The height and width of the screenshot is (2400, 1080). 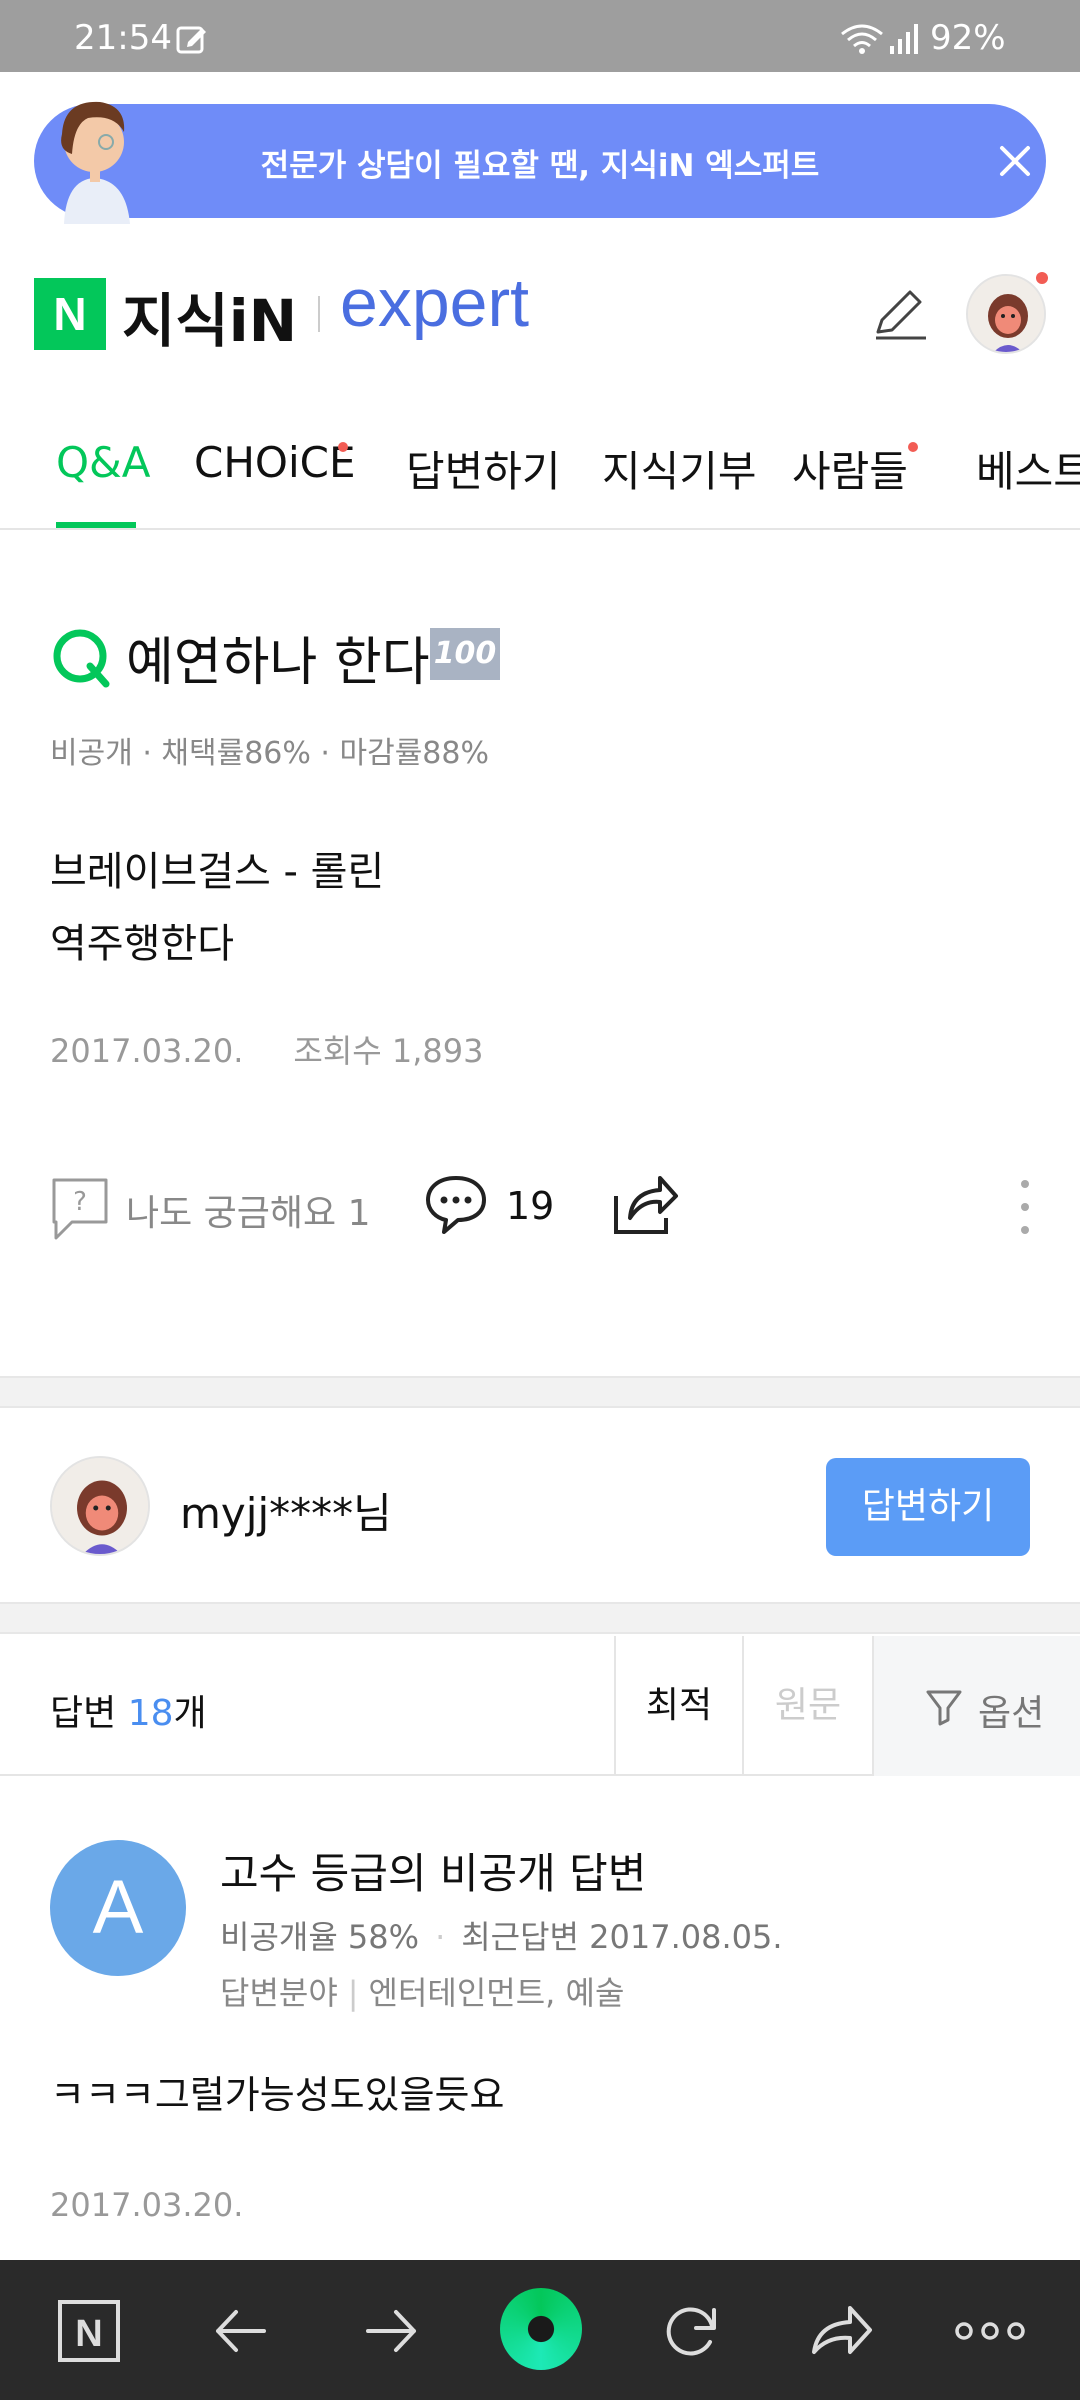 What do you see at coordinates (248, 1210) in the screenshot?
I see `curious-button: 나도 궁금해요 1` at bounding box center [248, 1210].